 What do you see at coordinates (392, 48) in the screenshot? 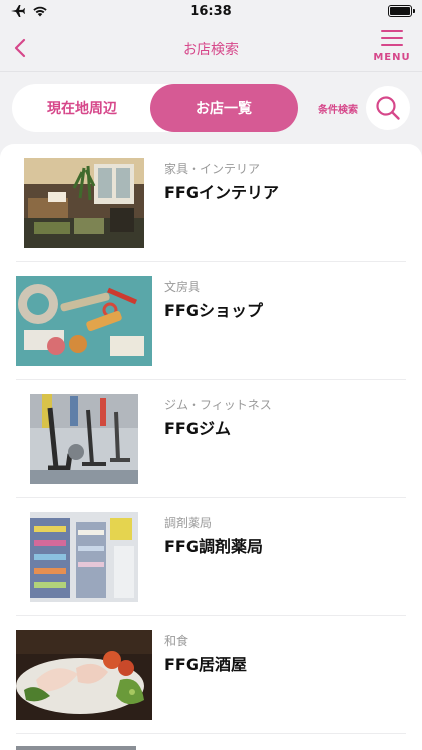
I see `menu-button: MENU` at bounding box center [392, 48].